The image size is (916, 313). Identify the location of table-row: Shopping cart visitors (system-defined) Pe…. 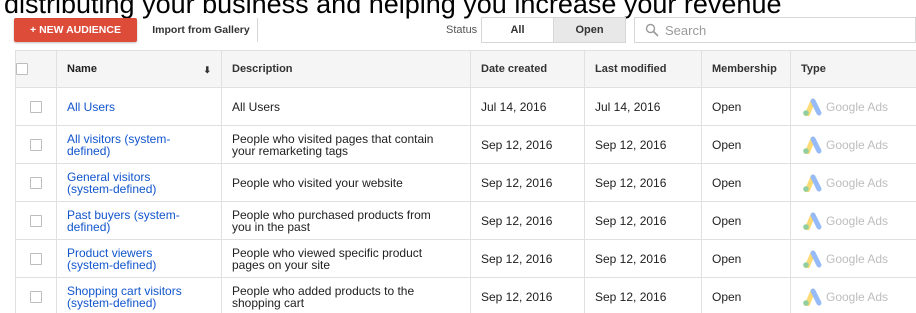
(465, 295).